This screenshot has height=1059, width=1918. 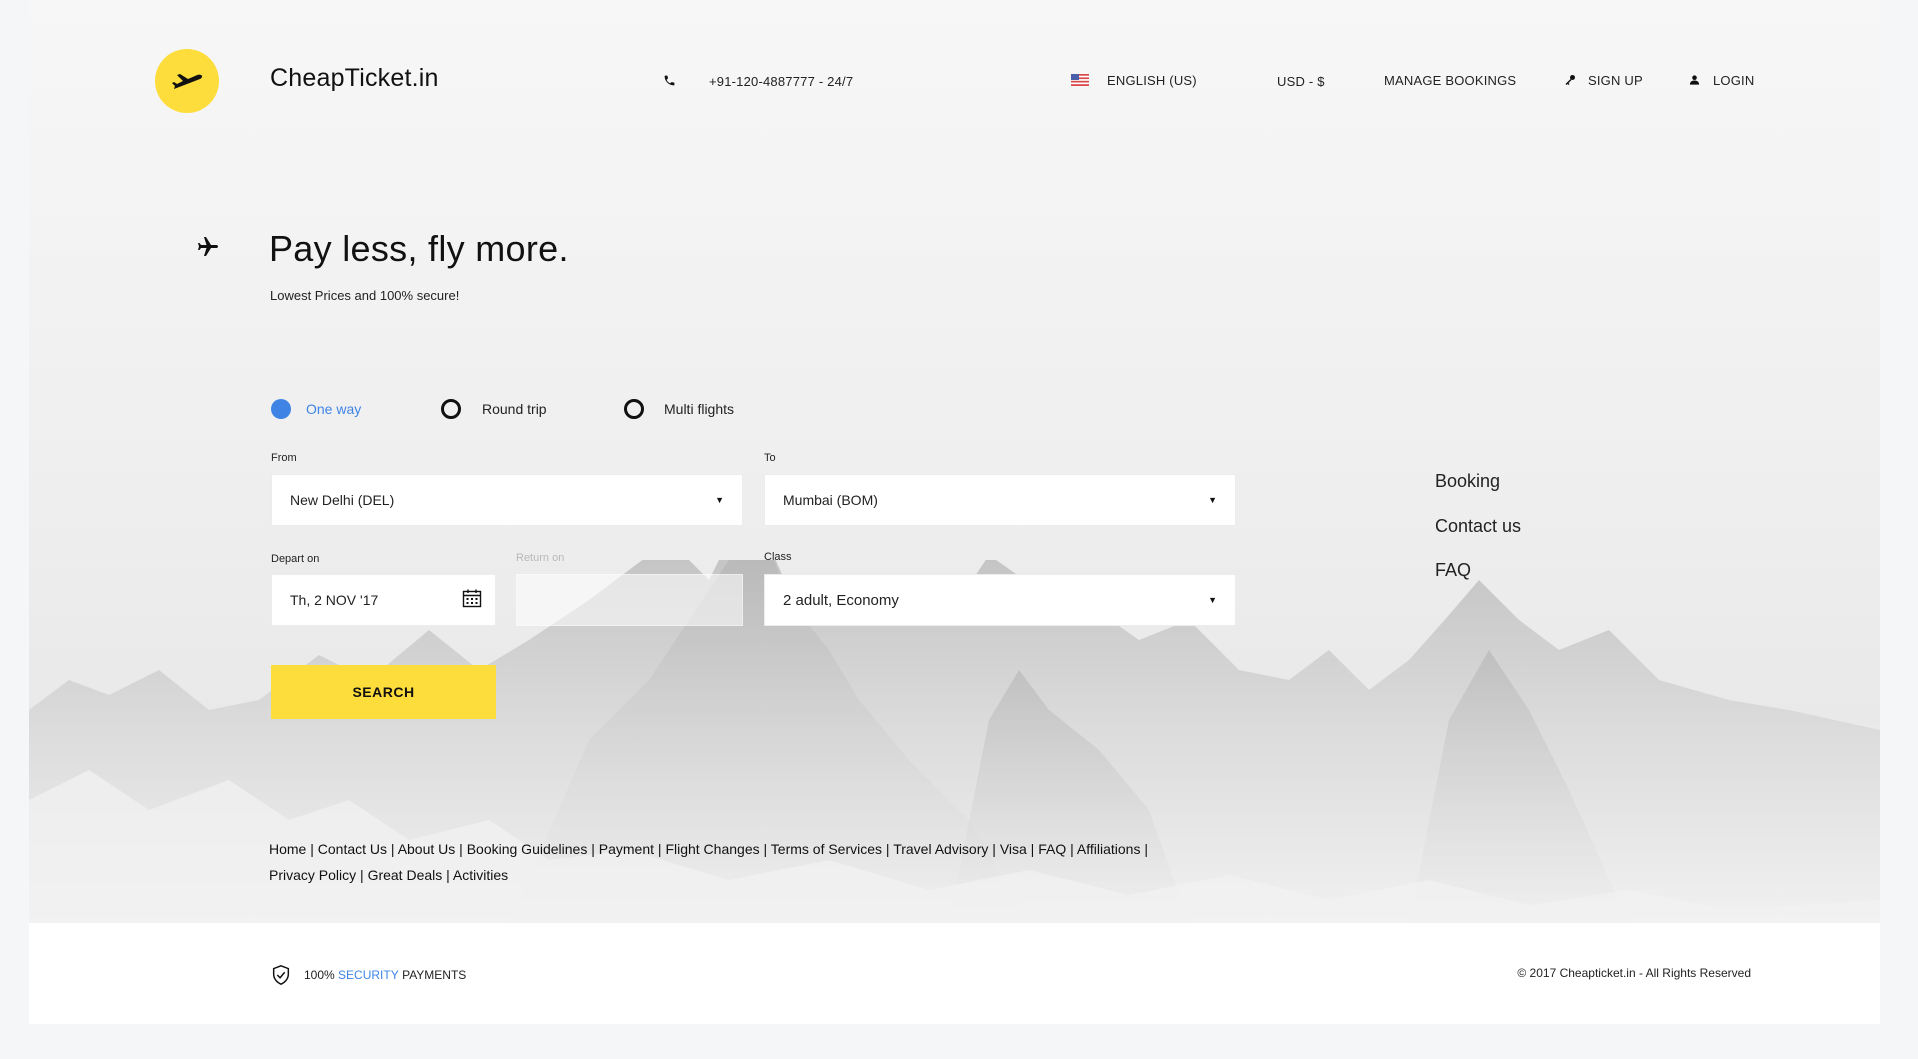 What do you see at coordinates (626, 849) in the screenshot?
I see `footer-link-payment: Payment` at bounding box center [626, 849].